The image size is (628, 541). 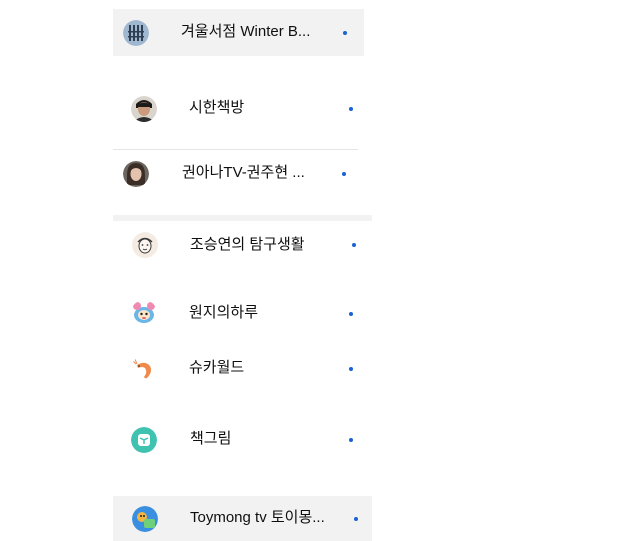 I want to click on channel-name: 시한책방, so click(x=217, y=107).